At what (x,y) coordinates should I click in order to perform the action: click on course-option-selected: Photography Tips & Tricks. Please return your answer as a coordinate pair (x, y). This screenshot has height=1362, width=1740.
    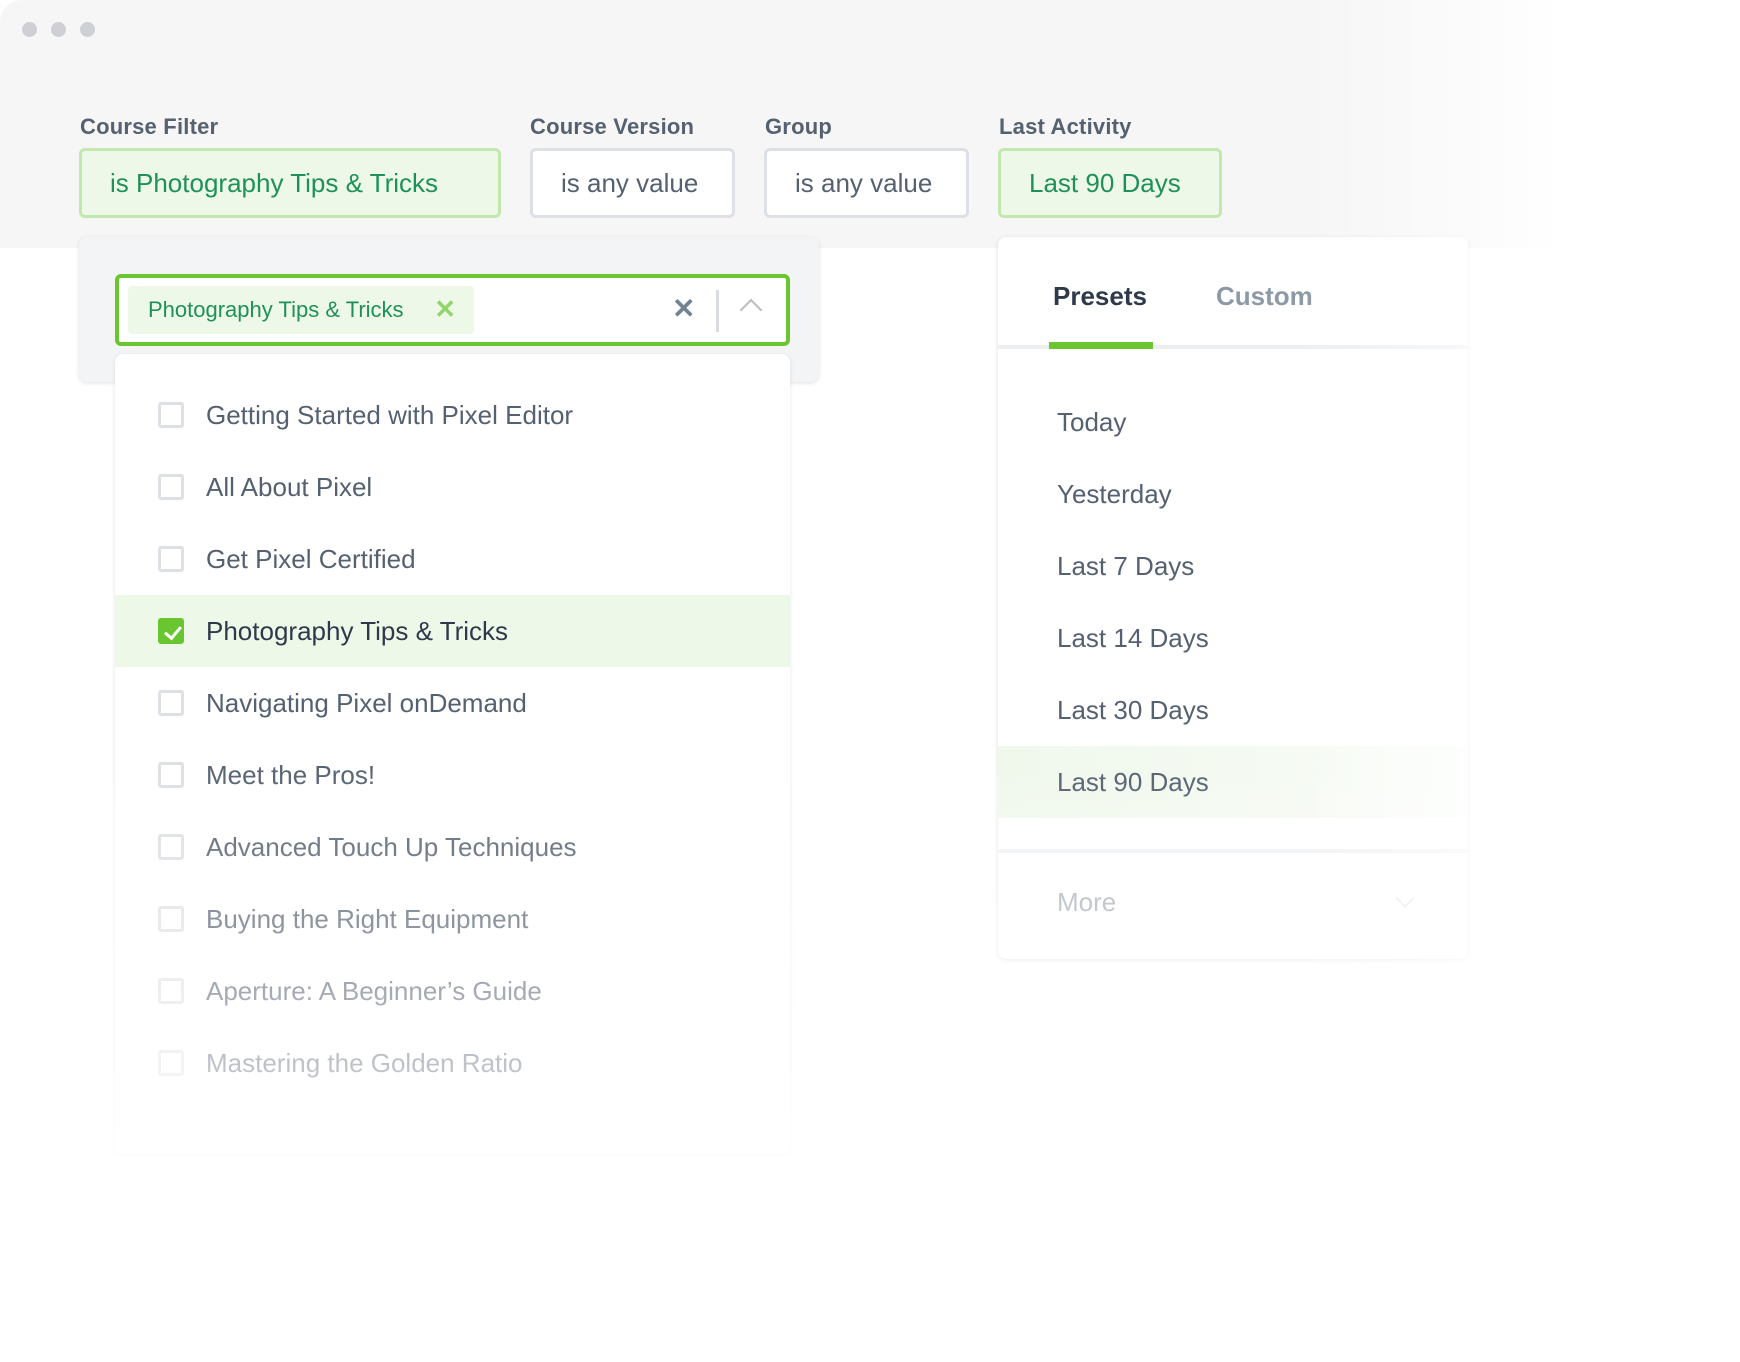
    Looking at the image, I should click on (452, 631).